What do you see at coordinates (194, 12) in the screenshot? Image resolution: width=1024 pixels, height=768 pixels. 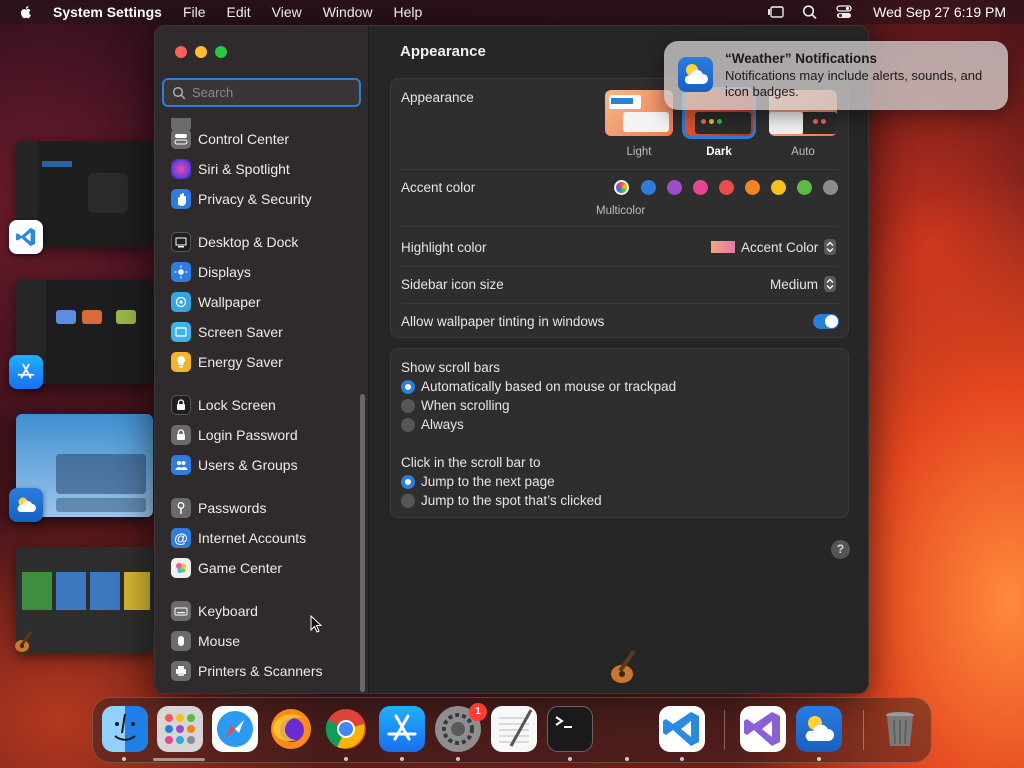 I see `menu-file: File` at bounding box center [194, 12].